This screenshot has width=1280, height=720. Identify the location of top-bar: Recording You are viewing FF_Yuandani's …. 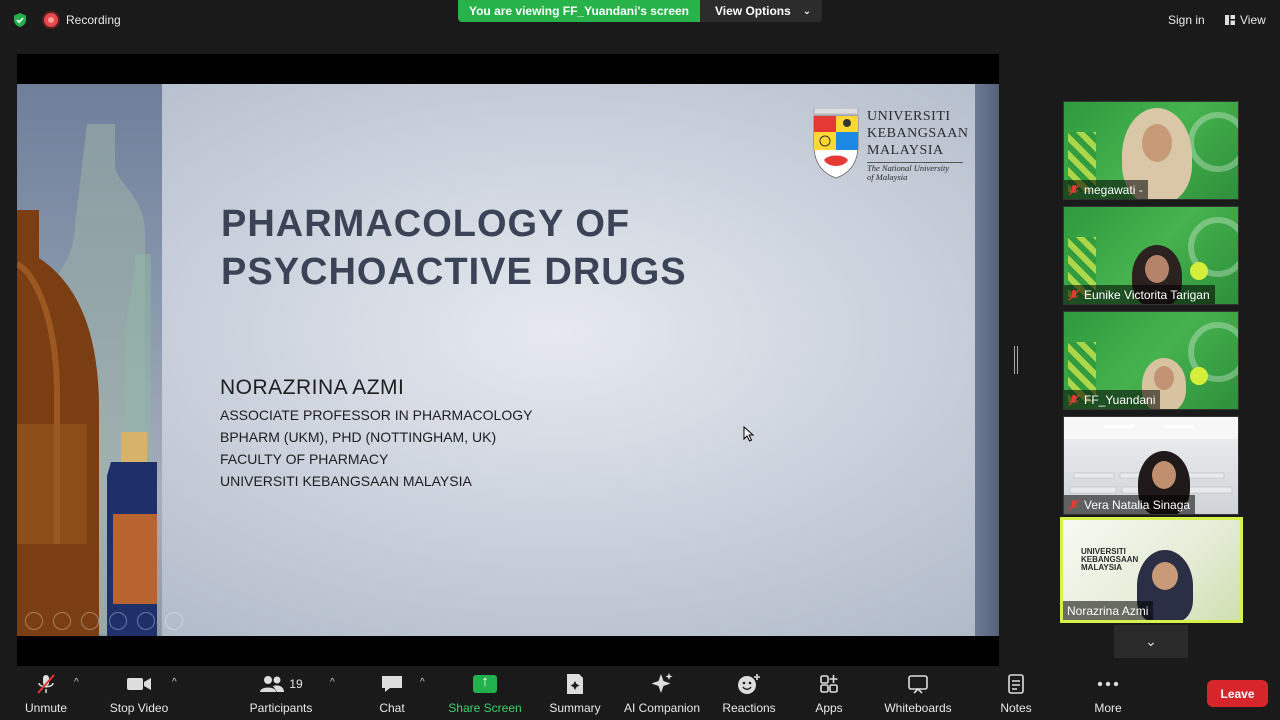
(640, 20).